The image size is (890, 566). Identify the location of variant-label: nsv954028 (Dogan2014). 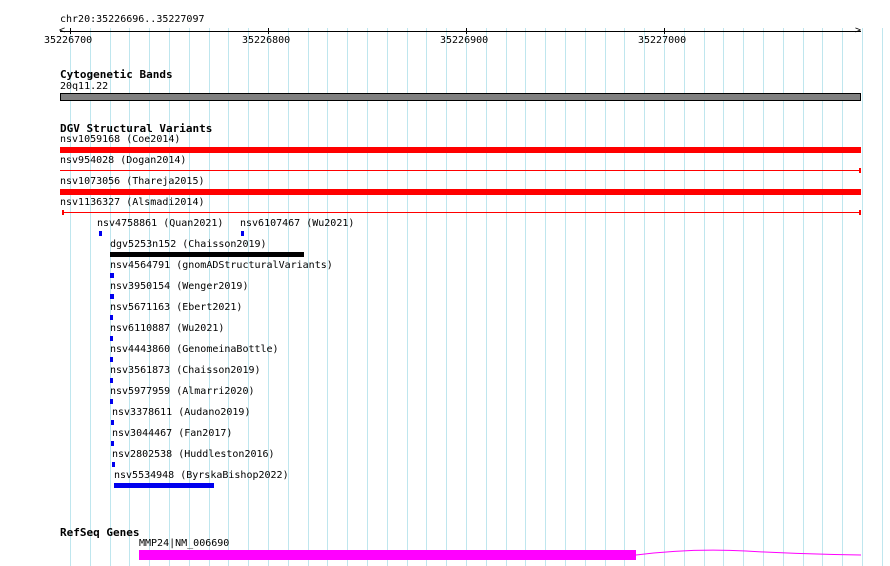
(123, 160).